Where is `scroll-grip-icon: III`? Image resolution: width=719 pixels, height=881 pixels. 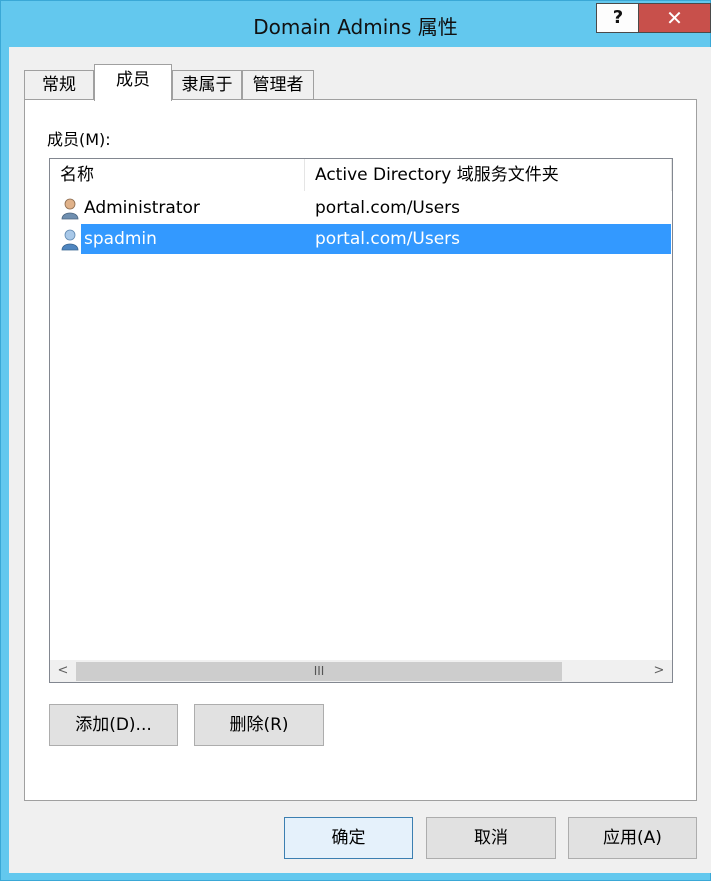
scroll-grip-icon: III is located at coordinates (319, 671).